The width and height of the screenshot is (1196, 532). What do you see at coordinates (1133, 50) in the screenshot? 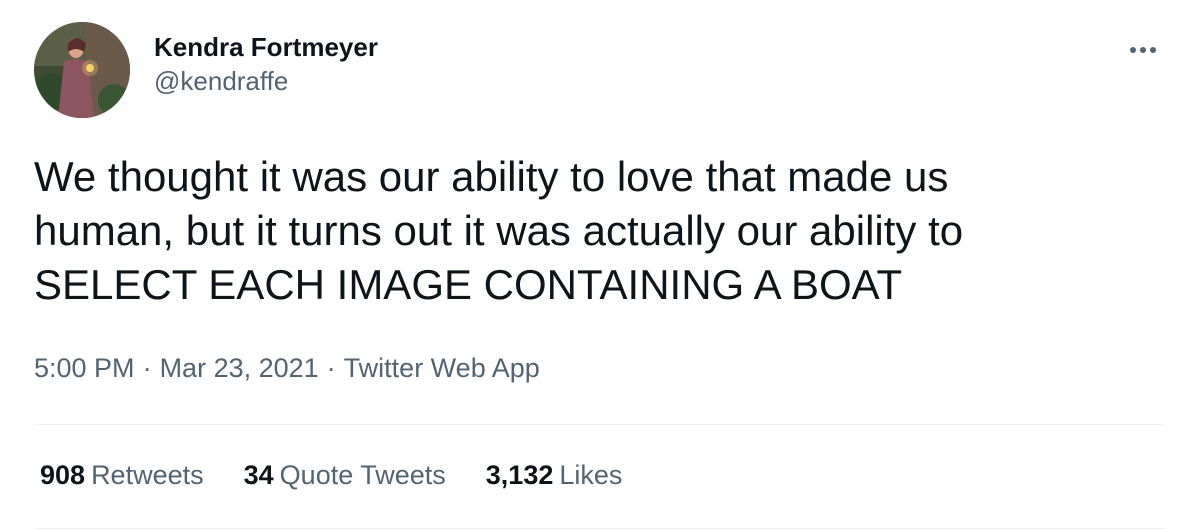
I see `more-horizontal-icon` at bounding box center [1133, 50].